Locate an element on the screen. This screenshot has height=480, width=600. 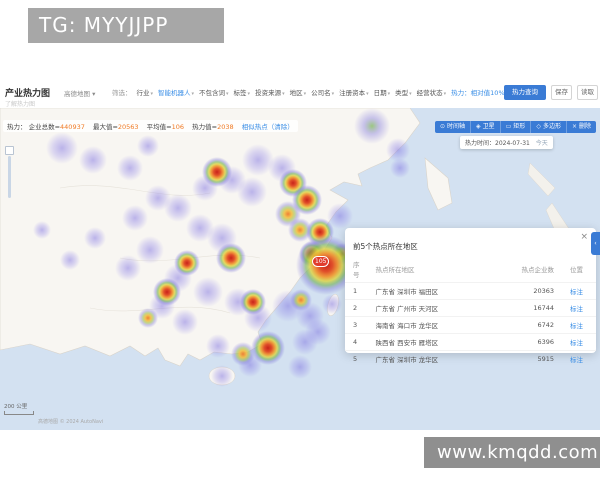
zoom-slider is located at coordinates (9, 172).